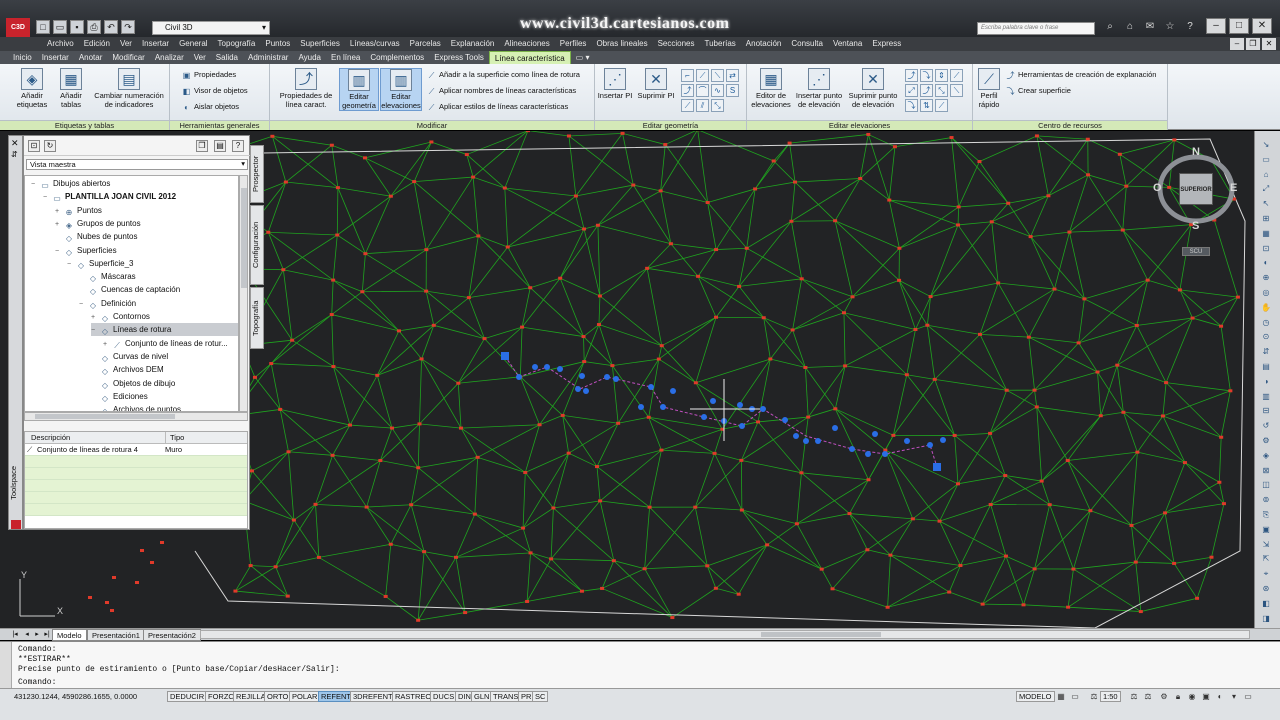 Image resolution: width=1280 pixels, height=720 pixels. Describe the element at coordinates (473, 44) in the screenshot. I see `menu-item: Explanación` at that location.